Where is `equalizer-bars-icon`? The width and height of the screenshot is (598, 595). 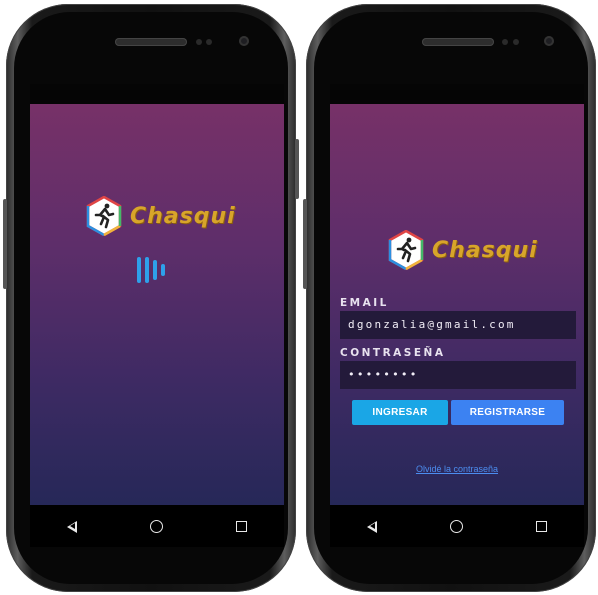
equalizer-bars-icon is located at coordinates (153, 270).